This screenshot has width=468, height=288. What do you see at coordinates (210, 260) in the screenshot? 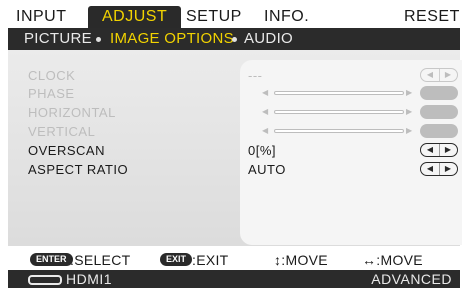
I see `exit-hint: :EXIT` at bounding box center [210, 260].